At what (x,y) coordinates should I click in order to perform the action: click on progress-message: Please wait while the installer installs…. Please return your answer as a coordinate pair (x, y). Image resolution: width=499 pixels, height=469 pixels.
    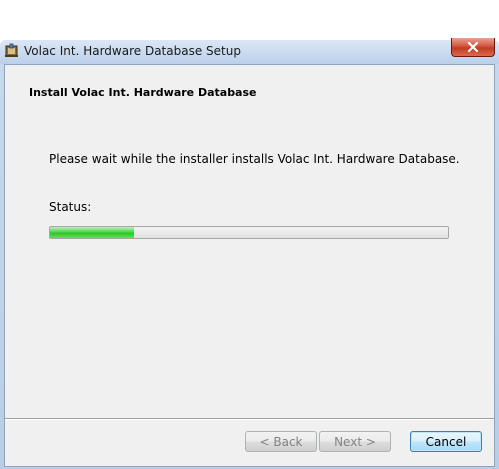
    Looking at the image, I should click on (254, 159).